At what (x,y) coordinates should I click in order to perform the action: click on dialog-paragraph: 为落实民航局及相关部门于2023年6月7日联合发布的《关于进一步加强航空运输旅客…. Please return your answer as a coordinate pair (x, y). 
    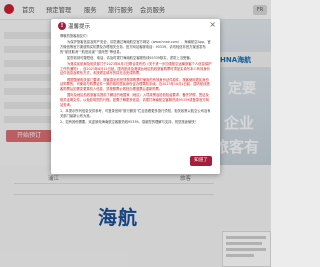
    Looking at the image, I should click on (136, 68).